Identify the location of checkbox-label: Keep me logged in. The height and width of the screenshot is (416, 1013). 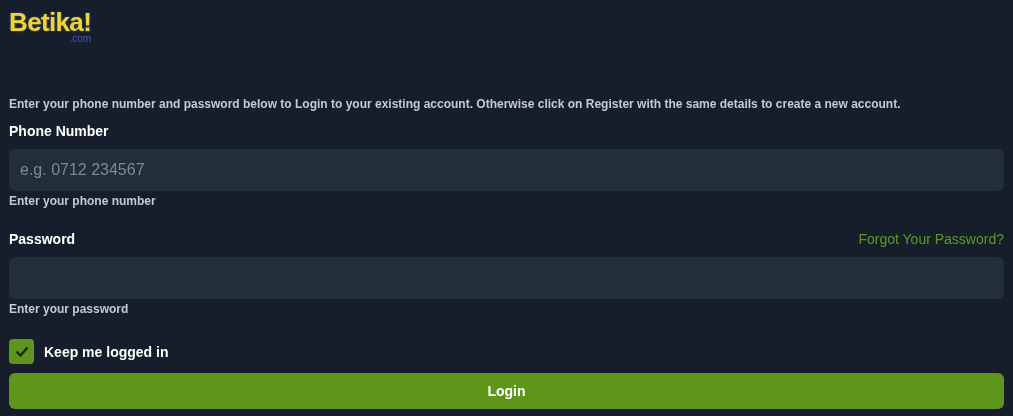
(106, 351).